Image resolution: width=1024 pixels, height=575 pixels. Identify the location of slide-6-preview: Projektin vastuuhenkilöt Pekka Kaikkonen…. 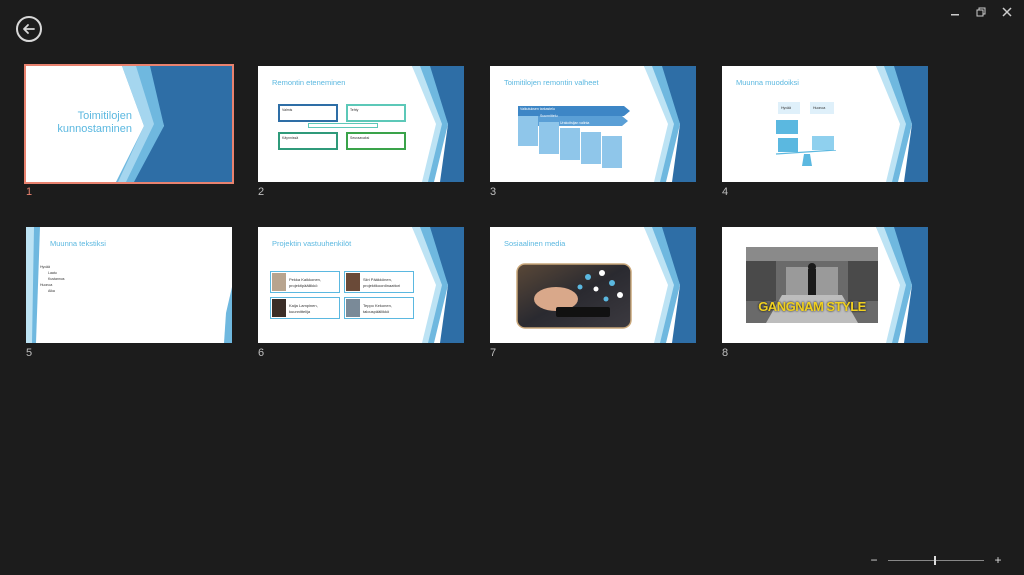
(361, 285).